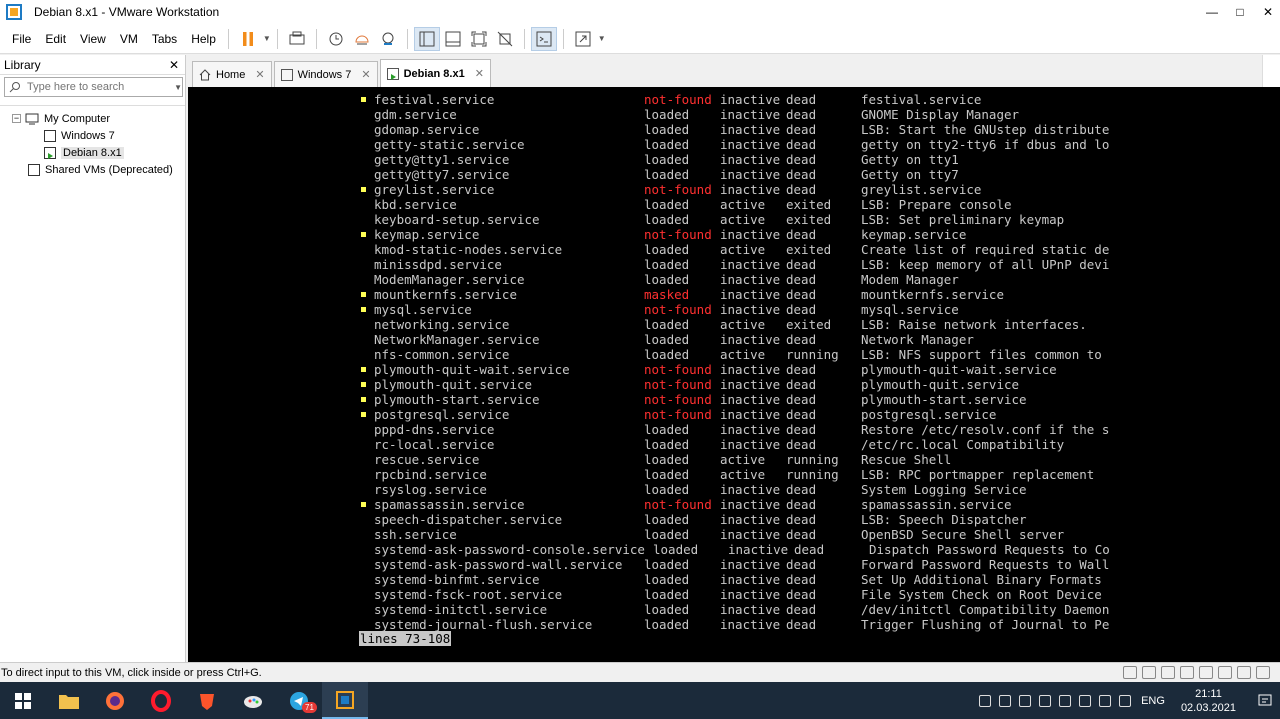 Image resolution: width=1280 pixels, height=719 pixels. Describe the element at coordinates (207, 700) in the screenshot. I see `taskbar-brave` at that location.